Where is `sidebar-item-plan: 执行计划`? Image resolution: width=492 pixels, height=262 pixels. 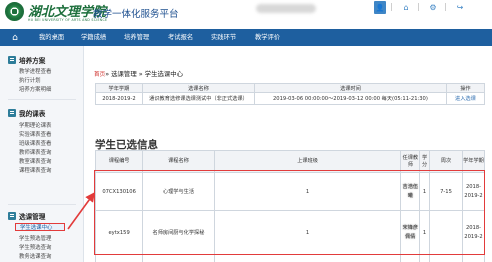
sidebar-item-plan: 执行计划 is located at coordinates (30, 80).